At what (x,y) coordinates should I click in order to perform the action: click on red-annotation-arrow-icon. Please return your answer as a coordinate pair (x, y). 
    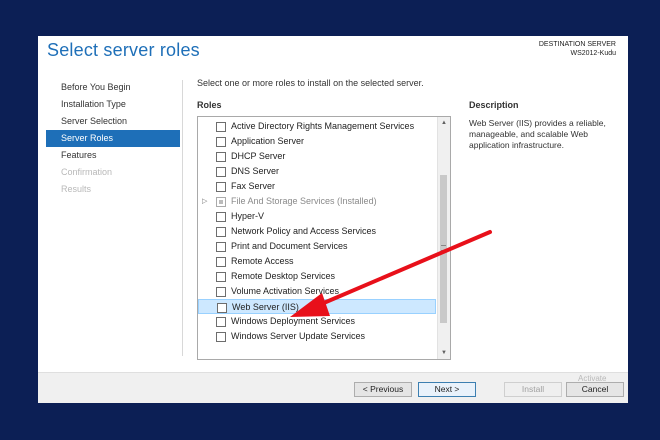
    Looking at the image, I should click on (391, 273).